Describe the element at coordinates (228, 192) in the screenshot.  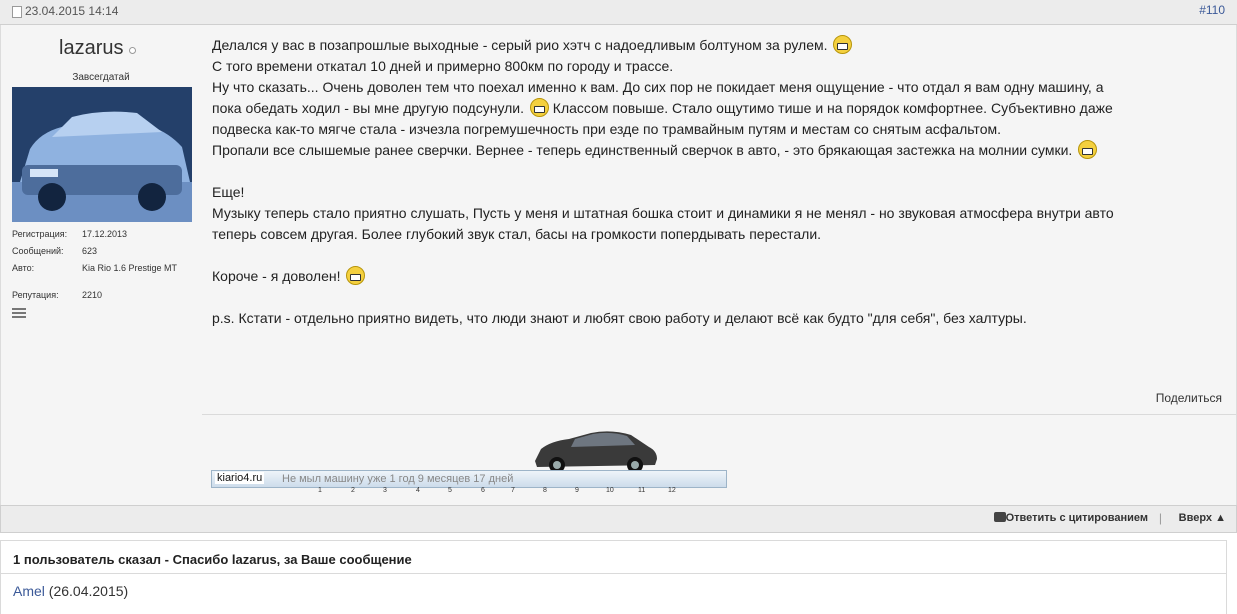
I see `message-line: Еще!` at that location.